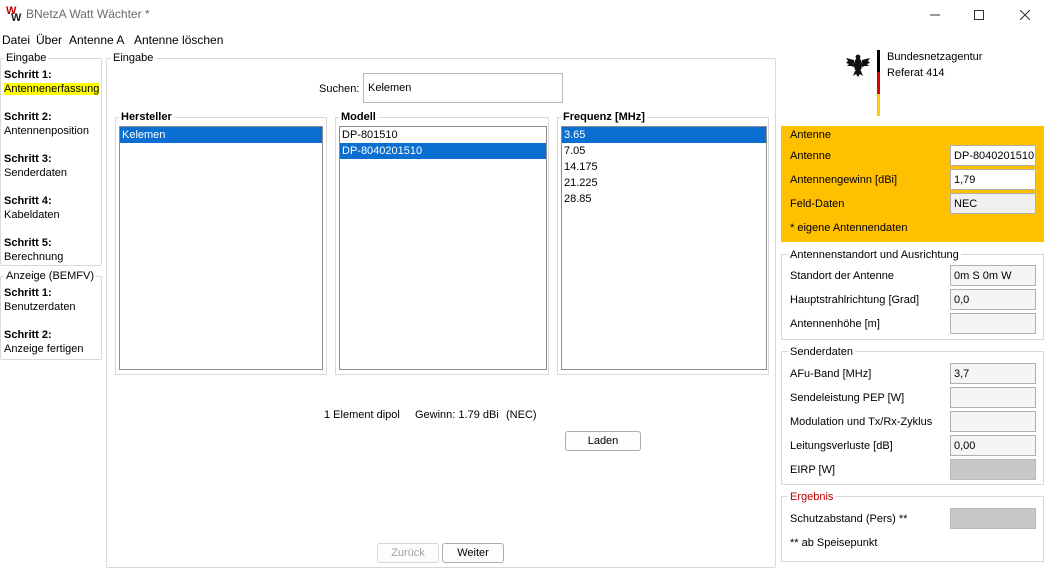  I want to click on feld-daten-label: Feld-Daten, so click(817, 204).